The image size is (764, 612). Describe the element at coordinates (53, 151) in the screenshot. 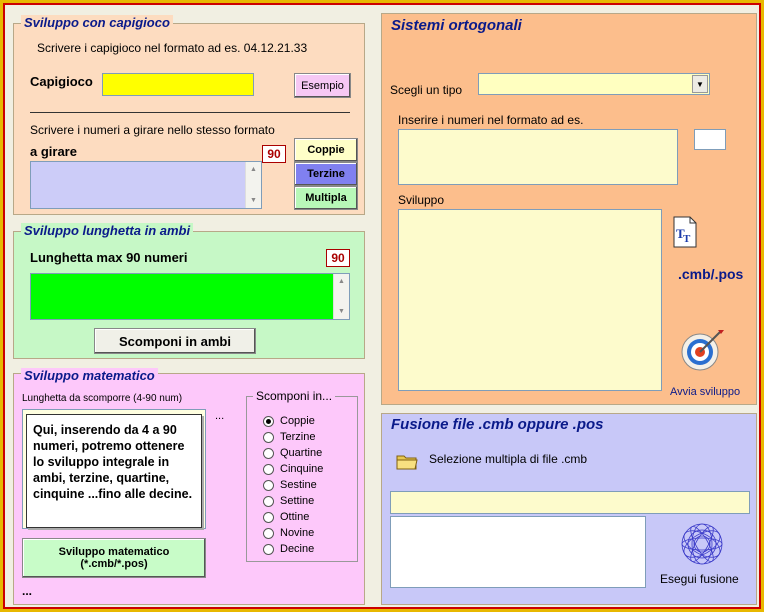

I see `girare-label: a girare` at that location.